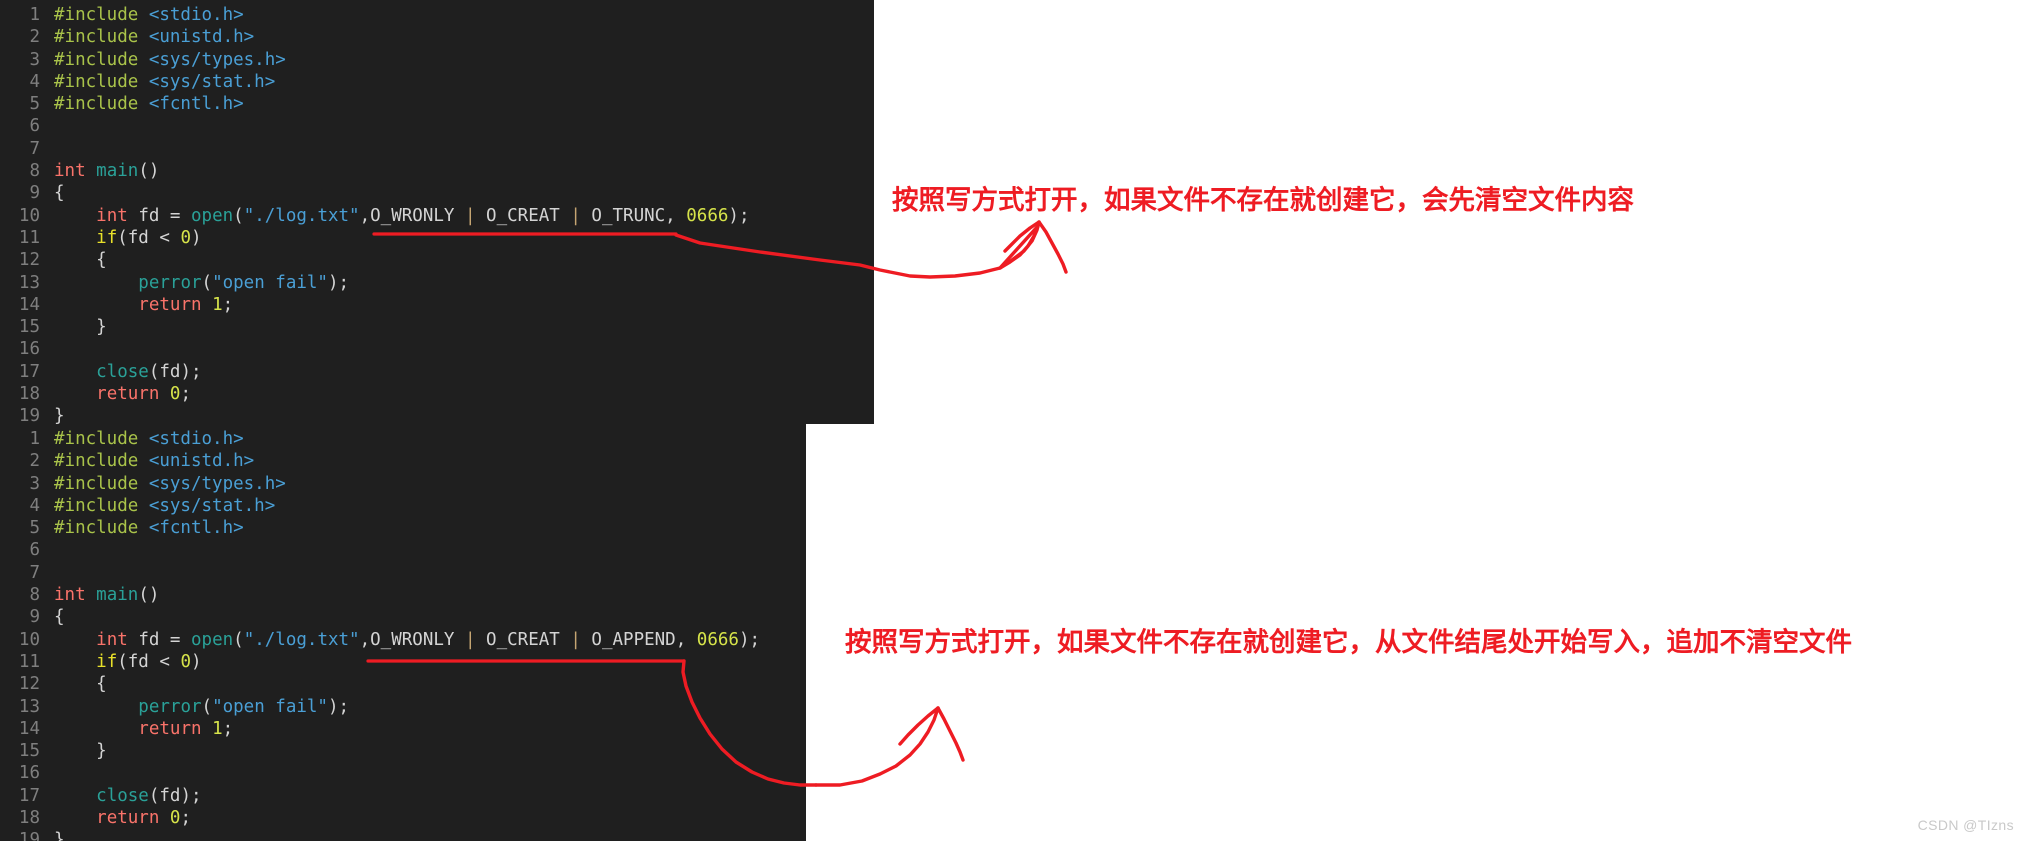 The height and width of the screenshot is (841, 2032). Describe the element at coordinates (877, 746) in the screenshot. I see `arrow-curve-up-o-append` at that location.